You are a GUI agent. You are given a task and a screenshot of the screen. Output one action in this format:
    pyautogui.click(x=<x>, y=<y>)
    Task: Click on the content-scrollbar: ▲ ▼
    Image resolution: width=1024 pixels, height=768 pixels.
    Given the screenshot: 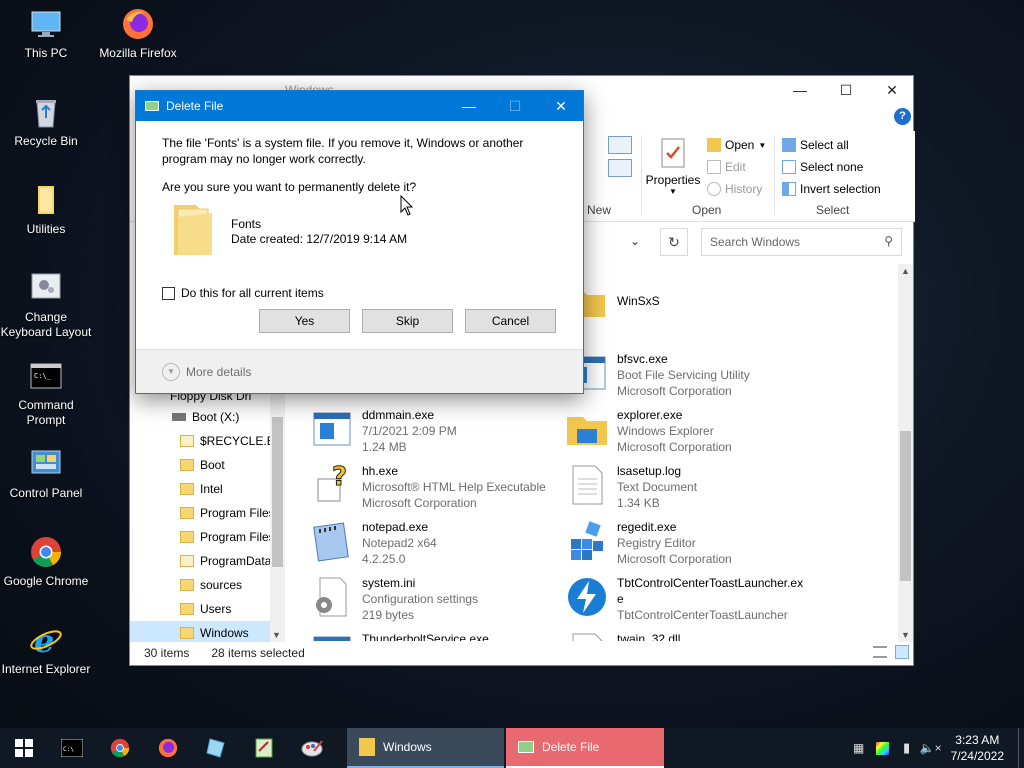 What is the action you would take?
    pyautogui.click(x=905, y=453)
    